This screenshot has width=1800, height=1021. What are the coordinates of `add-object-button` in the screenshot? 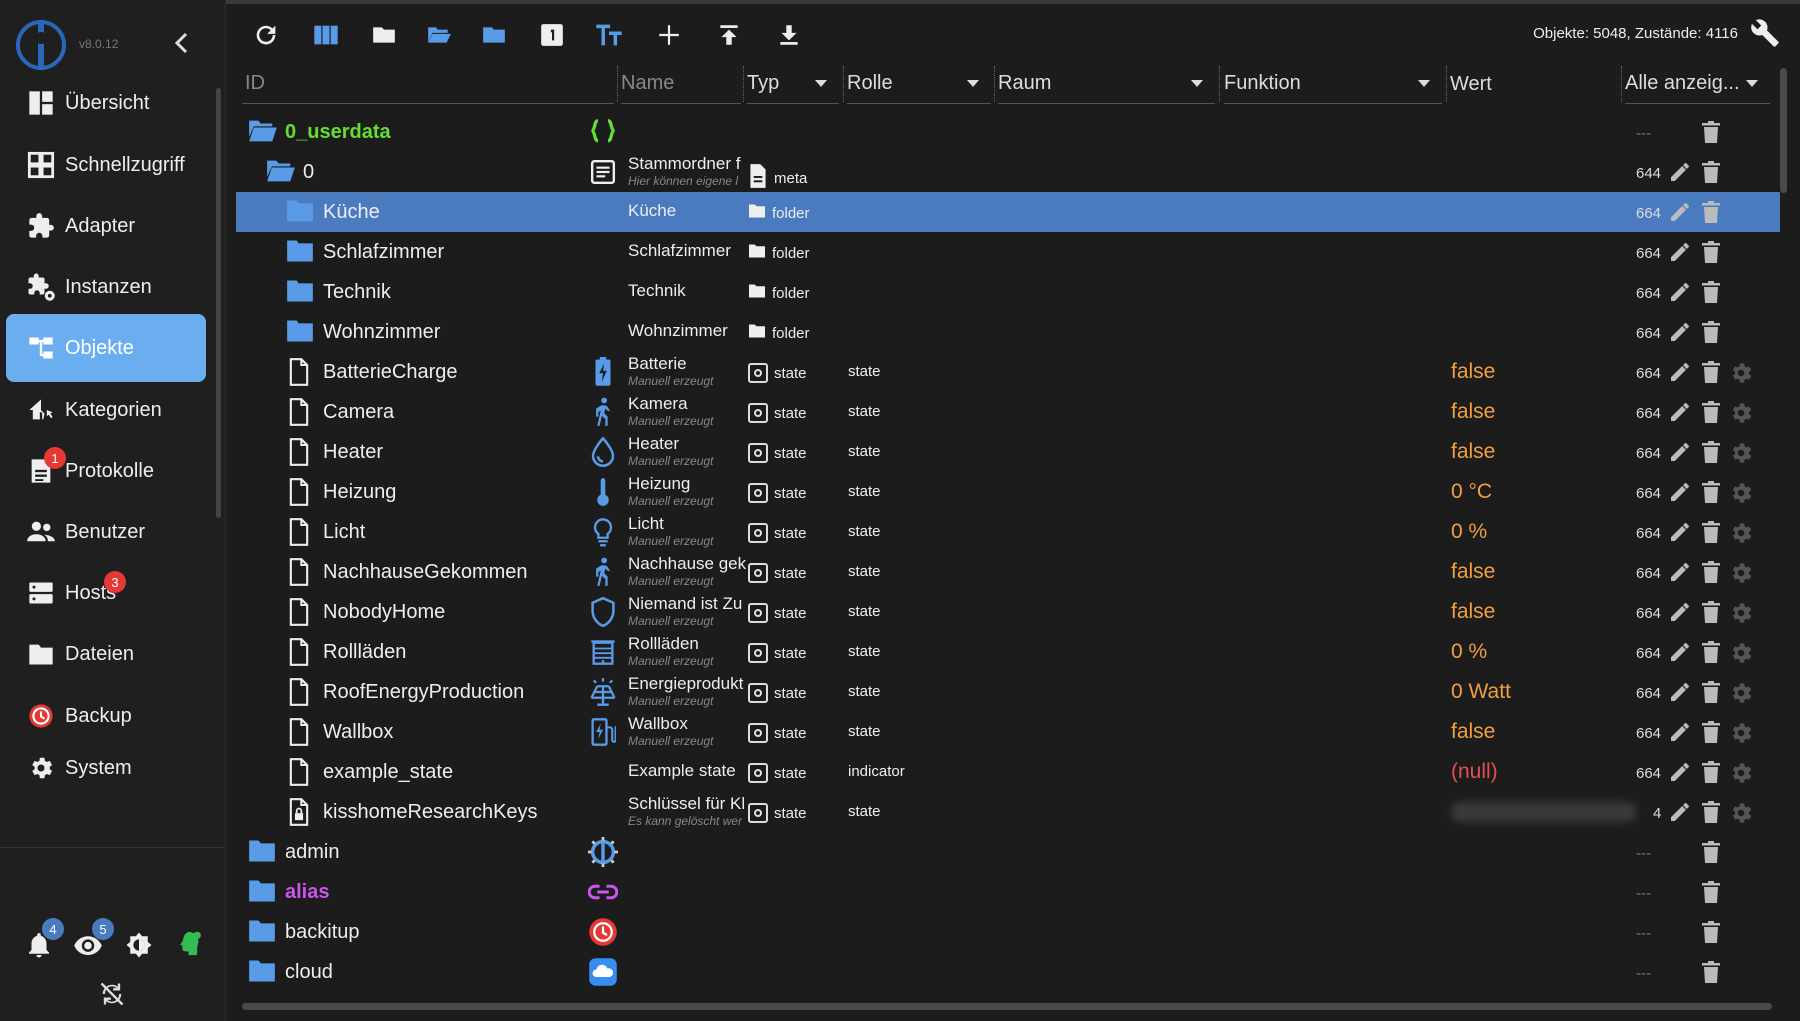 It's located at (669, 35).